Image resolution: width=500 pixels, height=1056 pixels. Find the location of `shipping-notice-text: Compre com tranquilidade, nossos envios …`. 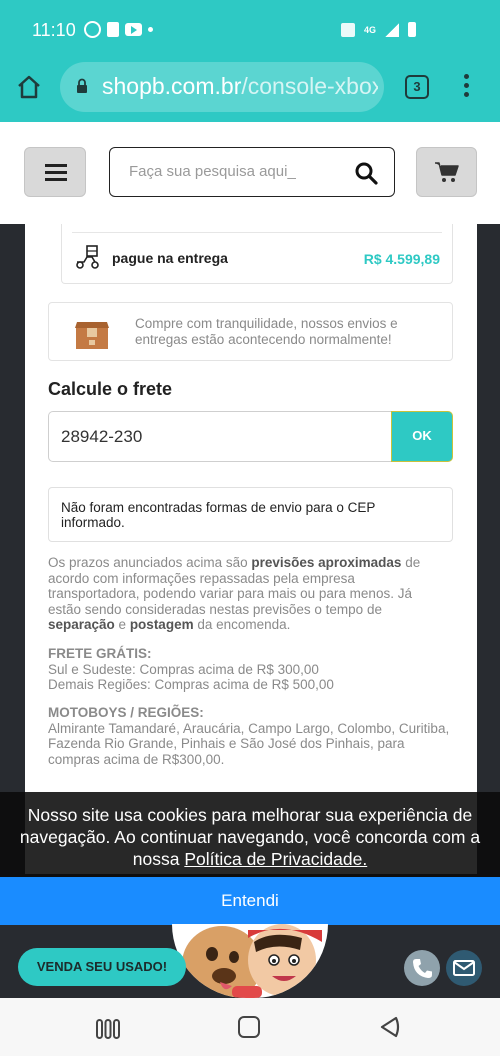

shipping-notice-text: Compre com tranquilidade, nossos envios … is located at coordinates (266, 331).